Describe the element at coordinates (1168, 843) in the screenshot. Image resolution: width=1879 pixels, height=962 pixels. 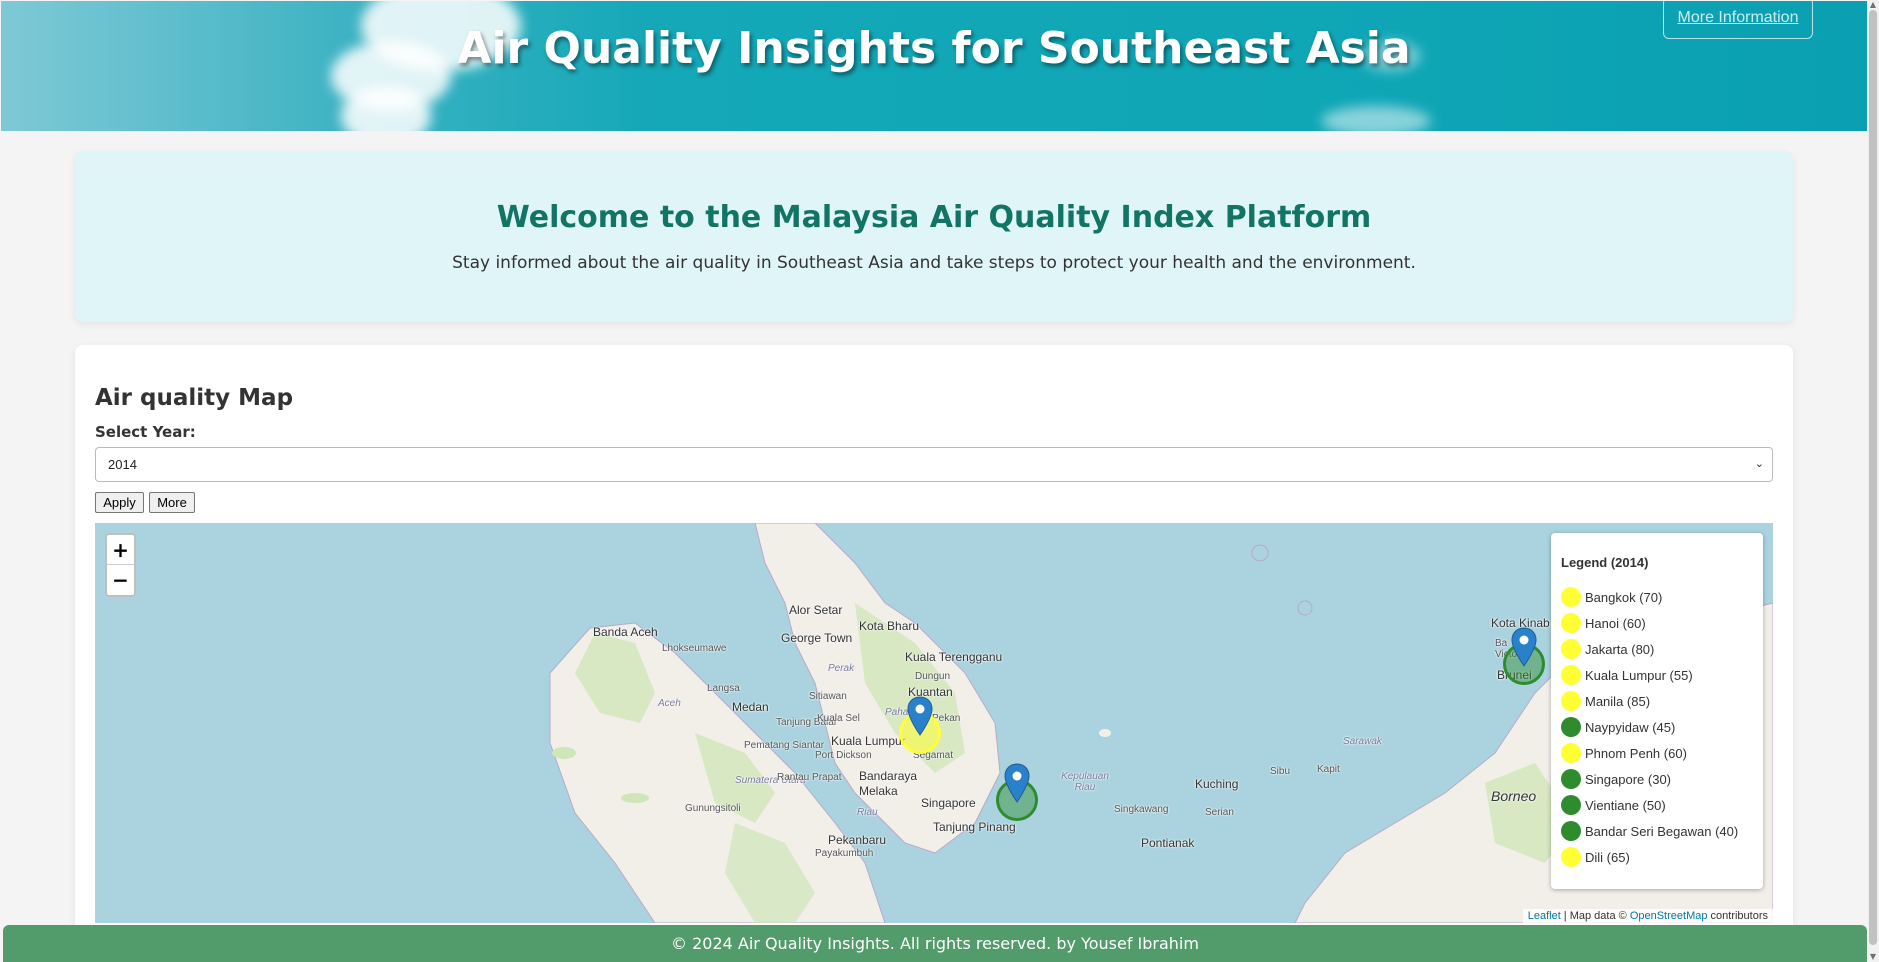
I see `map-label: Pontianak` at that location.